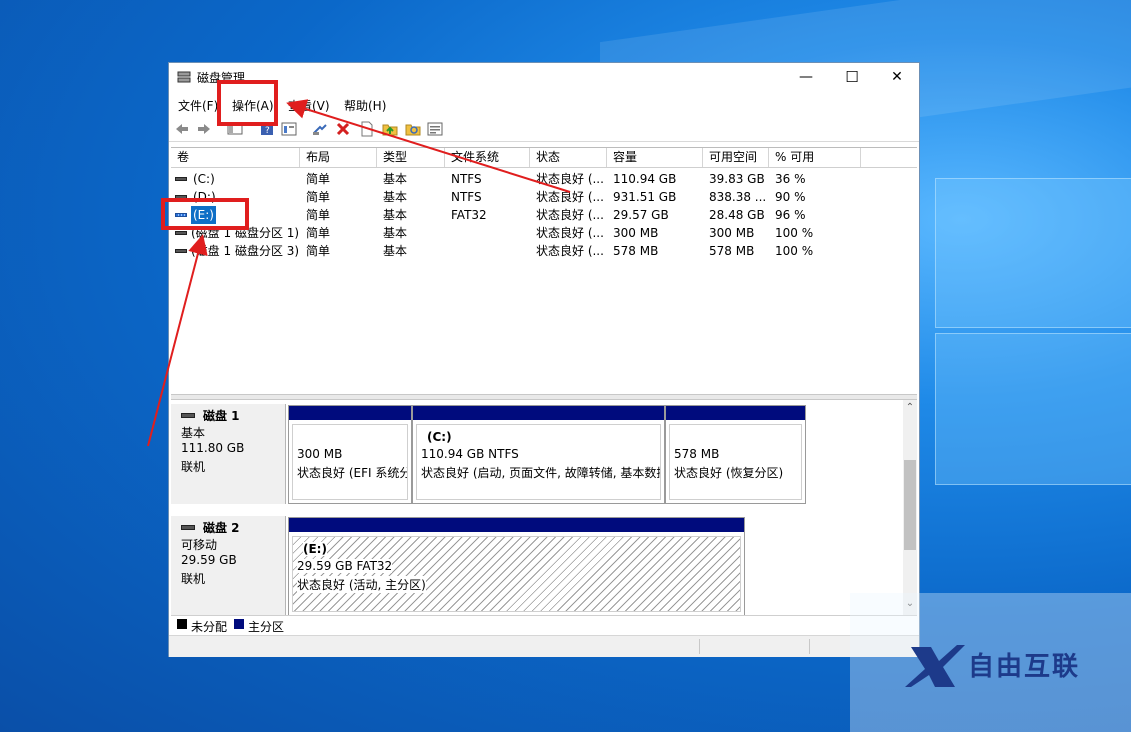 The image size is (1131, 732). I want to click on arrow-to-e-volume, so click(177, 340).